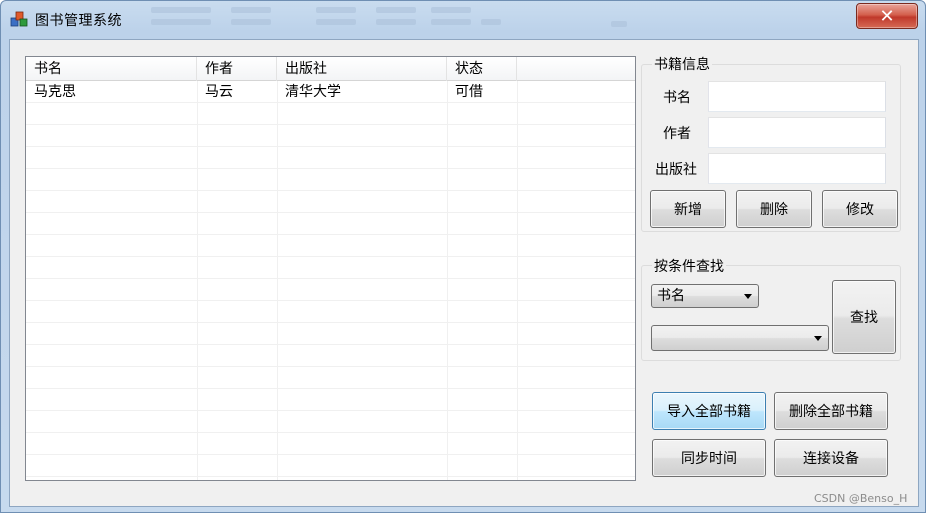 The image size is (926, 513). I want to click on edit-book-button: 修改, so click(860, 209).